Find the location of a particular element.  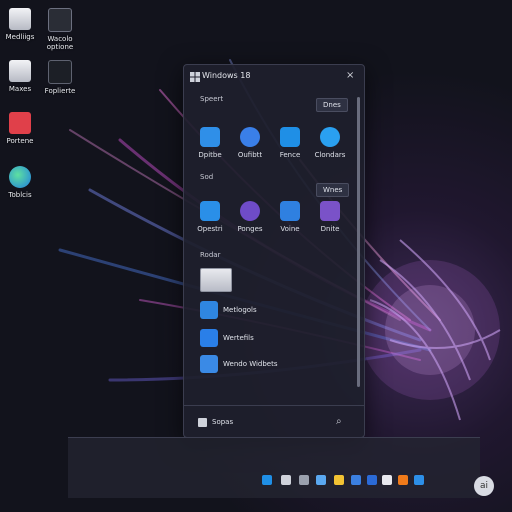

desktop-icon-foplierte: Foplierte is located at coordinates (60, 77).